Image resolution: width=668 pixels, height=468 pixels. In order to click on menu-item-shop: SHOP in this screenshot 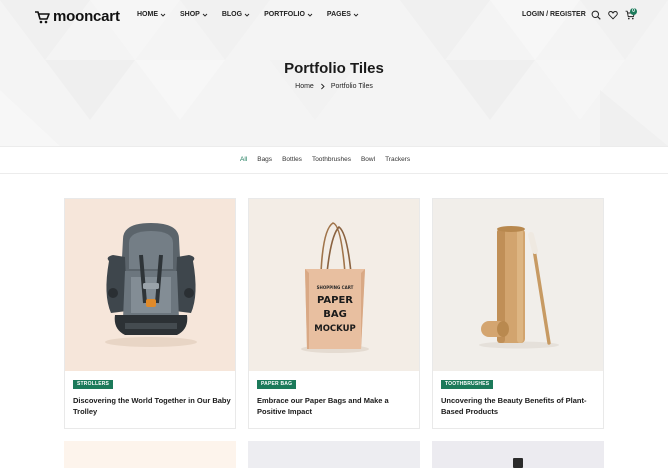, I will do `click(194, 14)`.